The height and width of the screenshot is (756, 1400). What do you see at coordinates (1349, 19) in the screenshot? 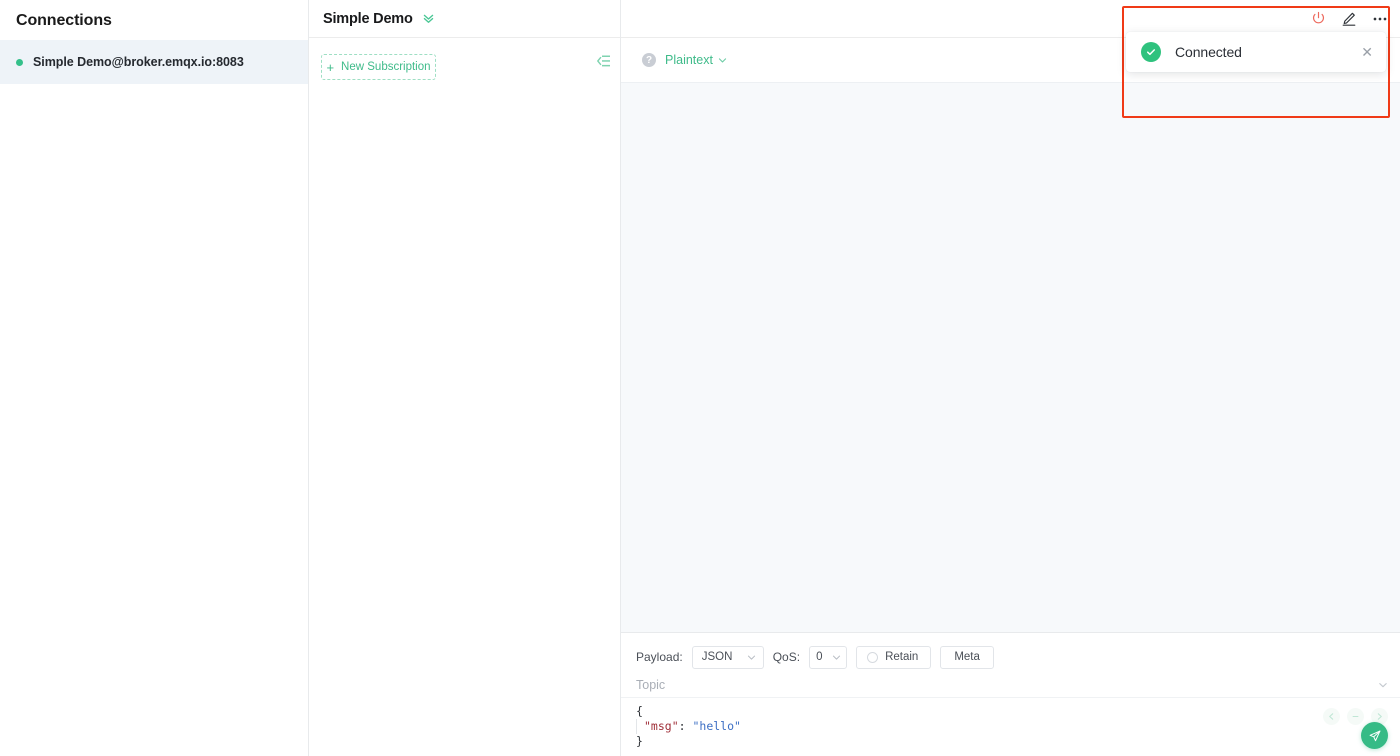
I see `pencil-edit-icon` at bounding box center [1349, 19].